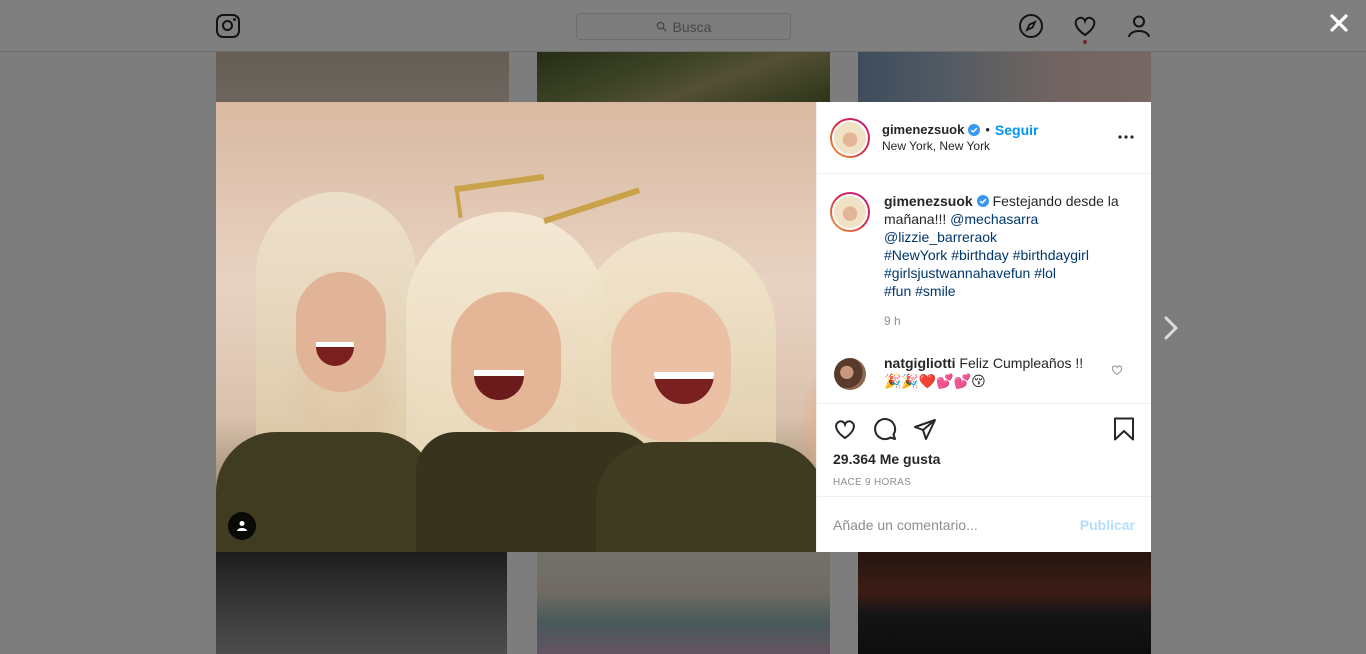  I want to click on close-icon, so click(1339, 23).